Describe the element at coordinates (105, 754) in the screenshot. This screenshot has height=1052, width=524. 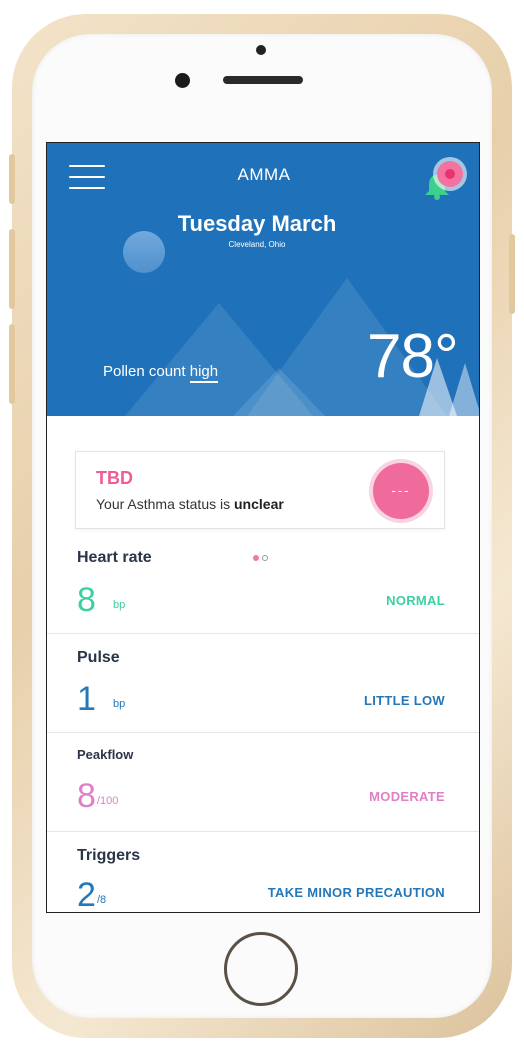
I see `metric-label: Peakflow` at that location.